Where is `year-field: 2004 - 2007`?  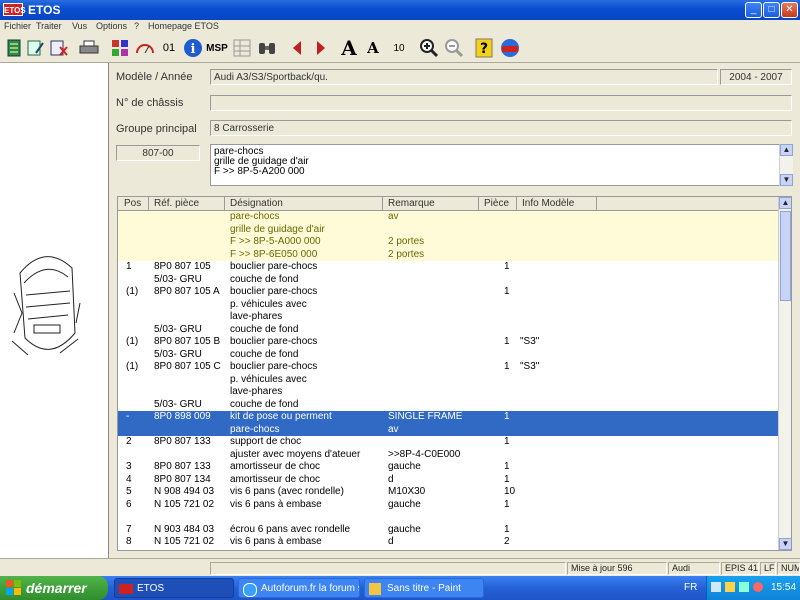
year-field: 2004 - 2007 is located at coordinates (756, 77).